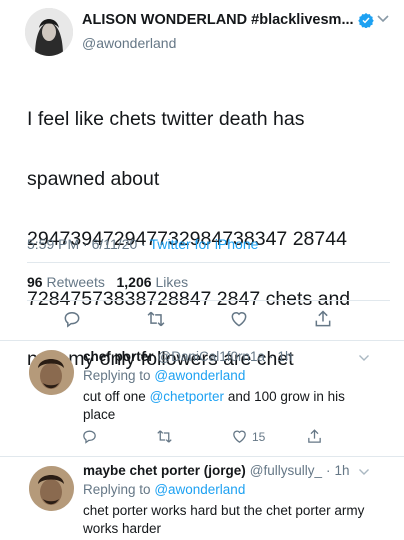  Describe the element at coordinates (114, 244) in the screenshot. I see `tweet-date: 6/11/20` at that location.